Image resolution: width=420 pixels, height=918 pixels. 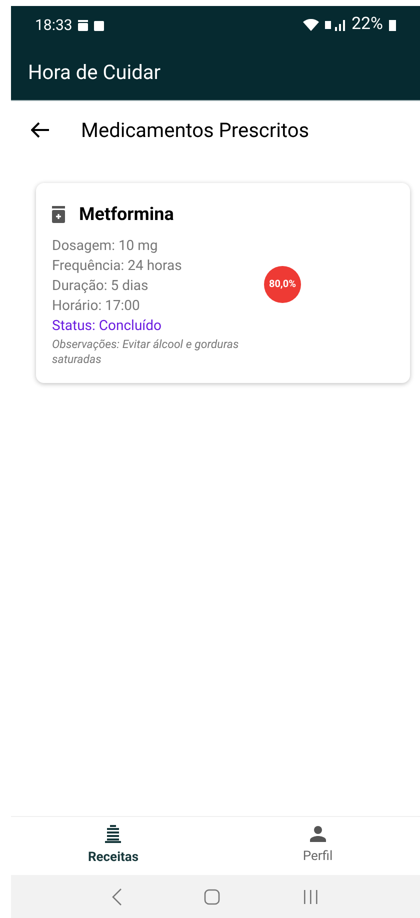 What do you see at coordinates (58, 214) in the screenshot?
I see `medicine-bottle-icon` at bounding box center [58, 214].